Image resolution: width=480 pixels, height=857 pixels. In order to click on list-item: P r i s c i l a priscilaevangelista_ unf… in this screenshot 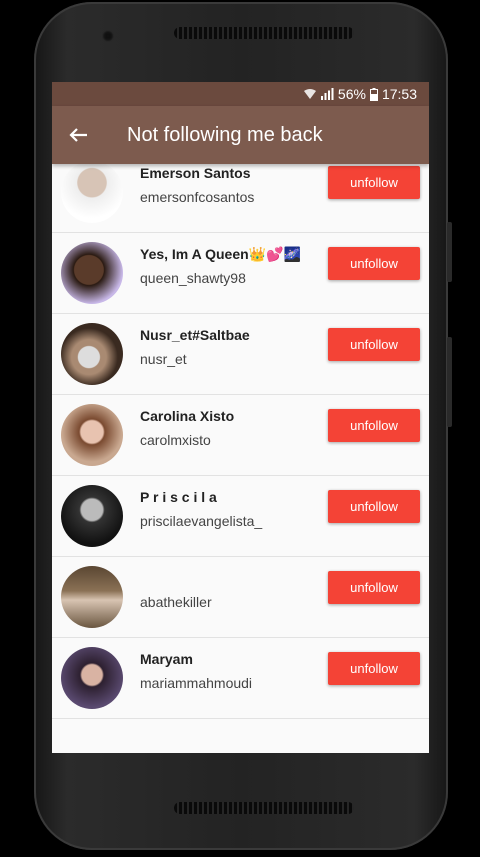, I will do `click(240, 516)`.